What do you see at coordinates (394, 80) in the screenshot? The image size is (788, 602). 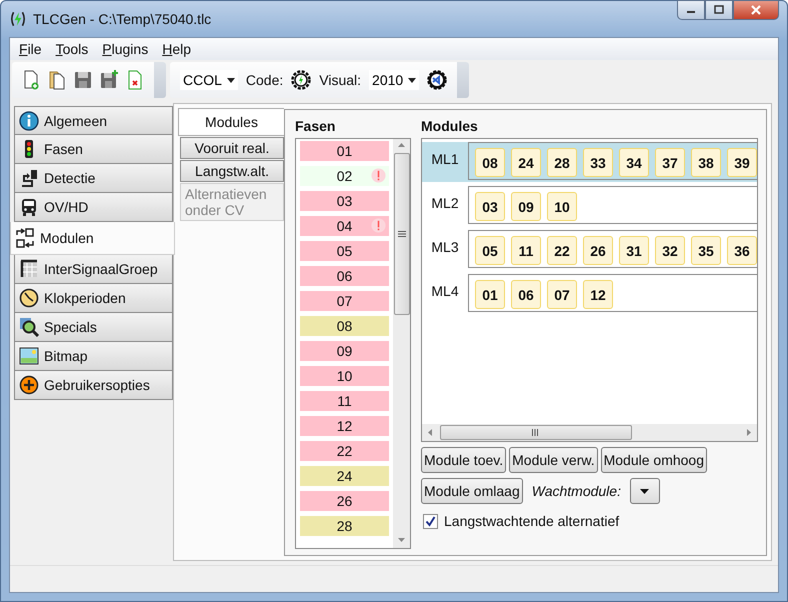 I see `visual-version-dropdown: 2010` at bounding box center [394, 80].